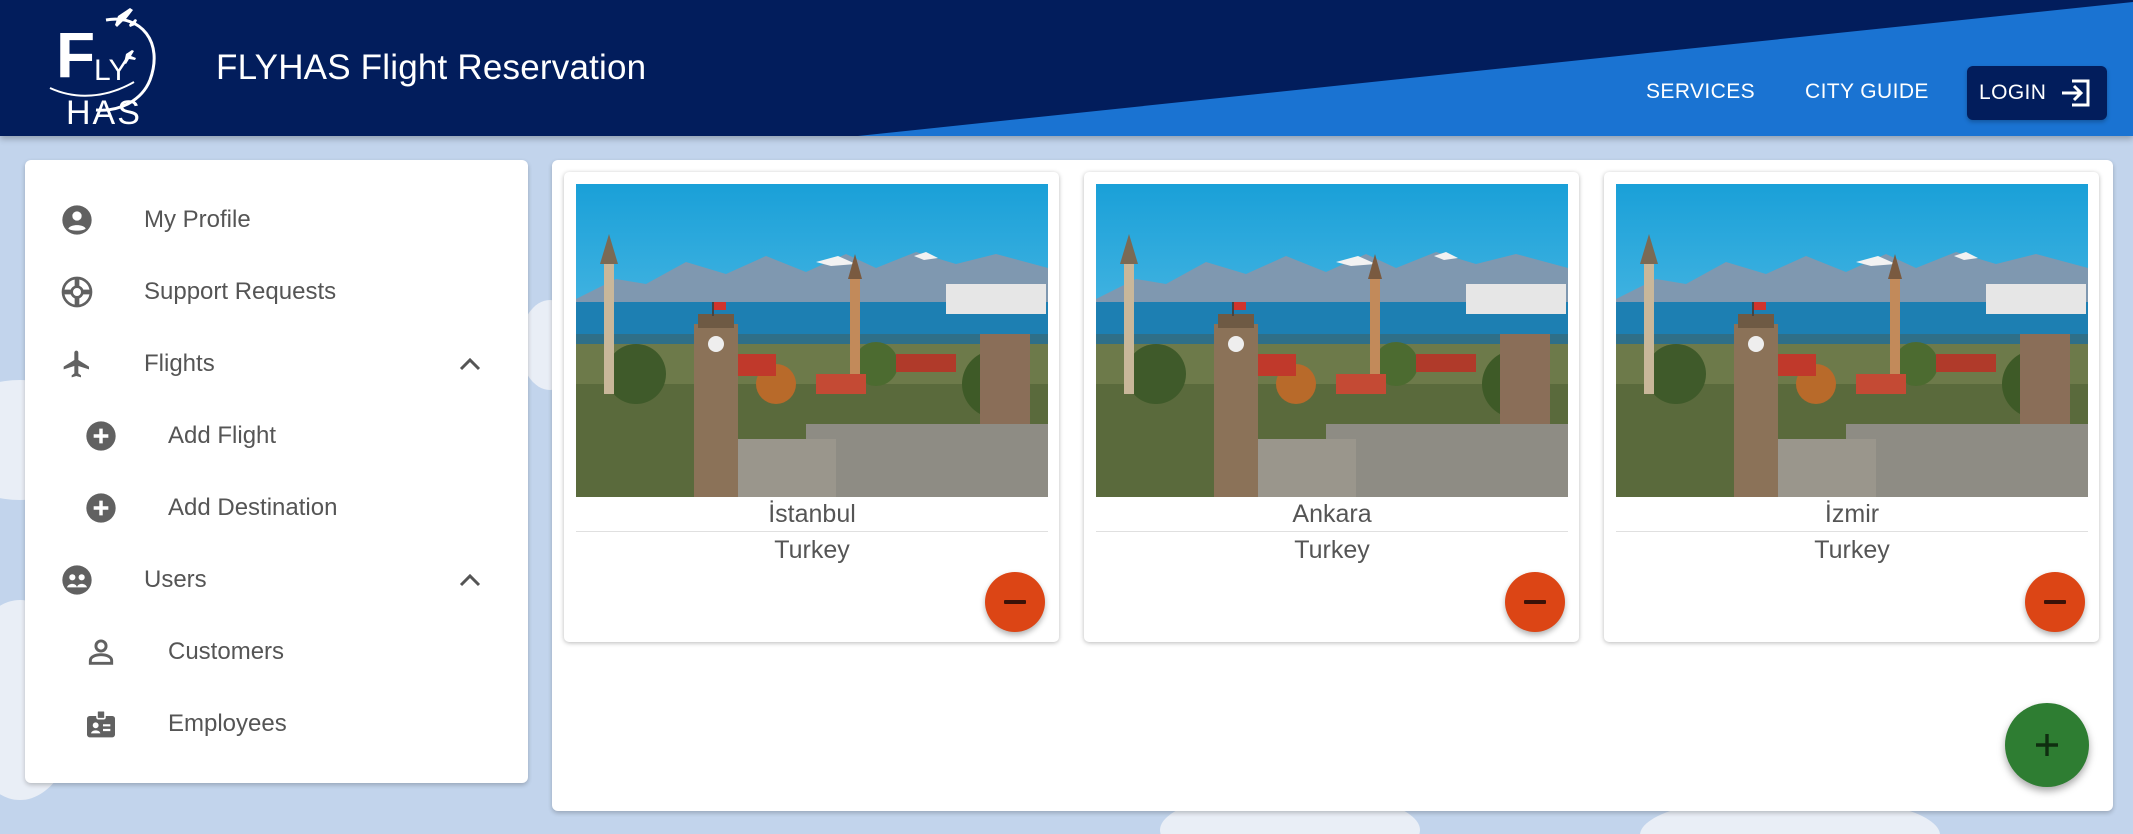 The height and width of the screenshot is (834, 2133). I want to click on destination-card: Ankara Turkey, so click(1331, 407).